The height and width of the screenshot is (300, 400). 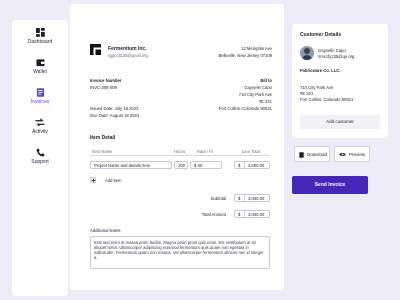 What do you see at coordinates (40, 152) in the screenshot?
I see `phone-icon` at bounding box center [40, 152].